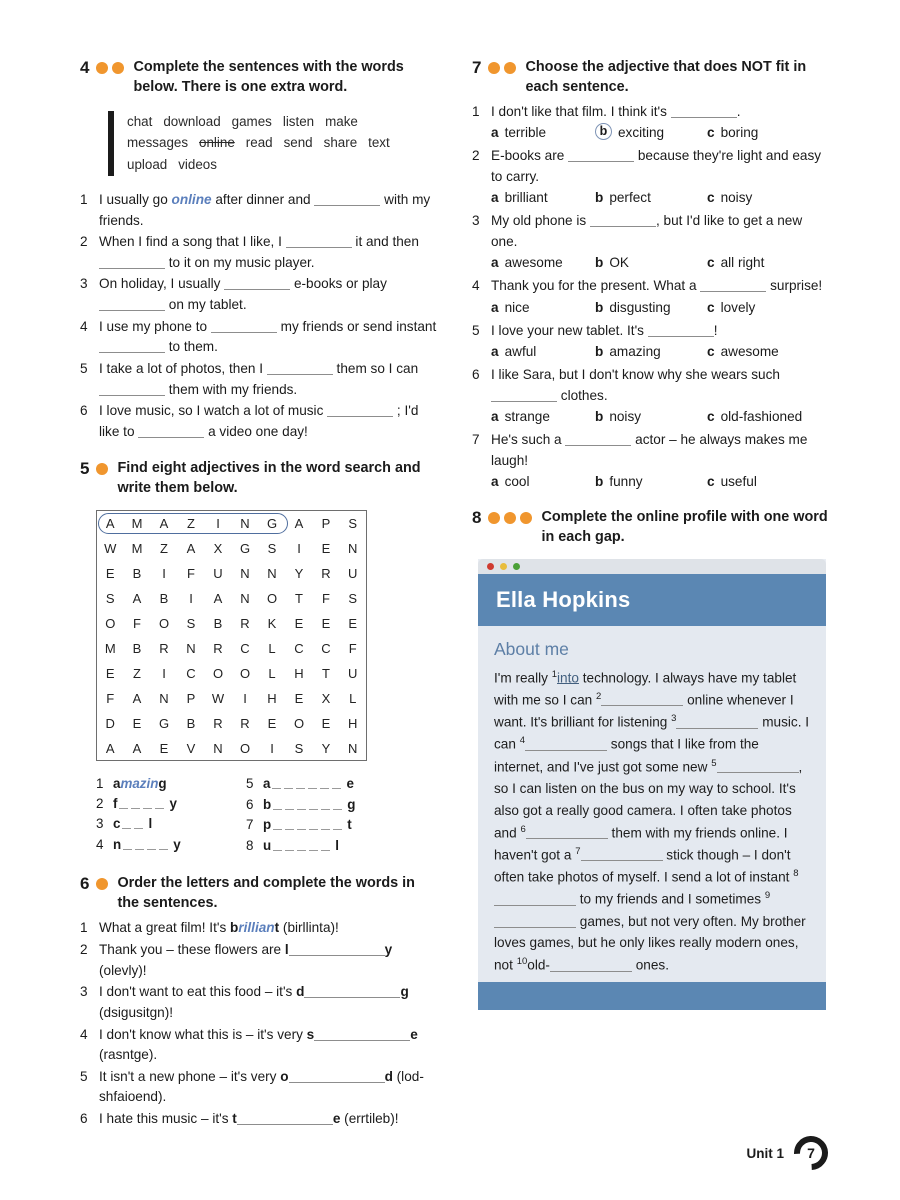 Image resolution: width=900 pixels, height=1200 pixels. I want to click on option-b: b OK, so click(651, 263).